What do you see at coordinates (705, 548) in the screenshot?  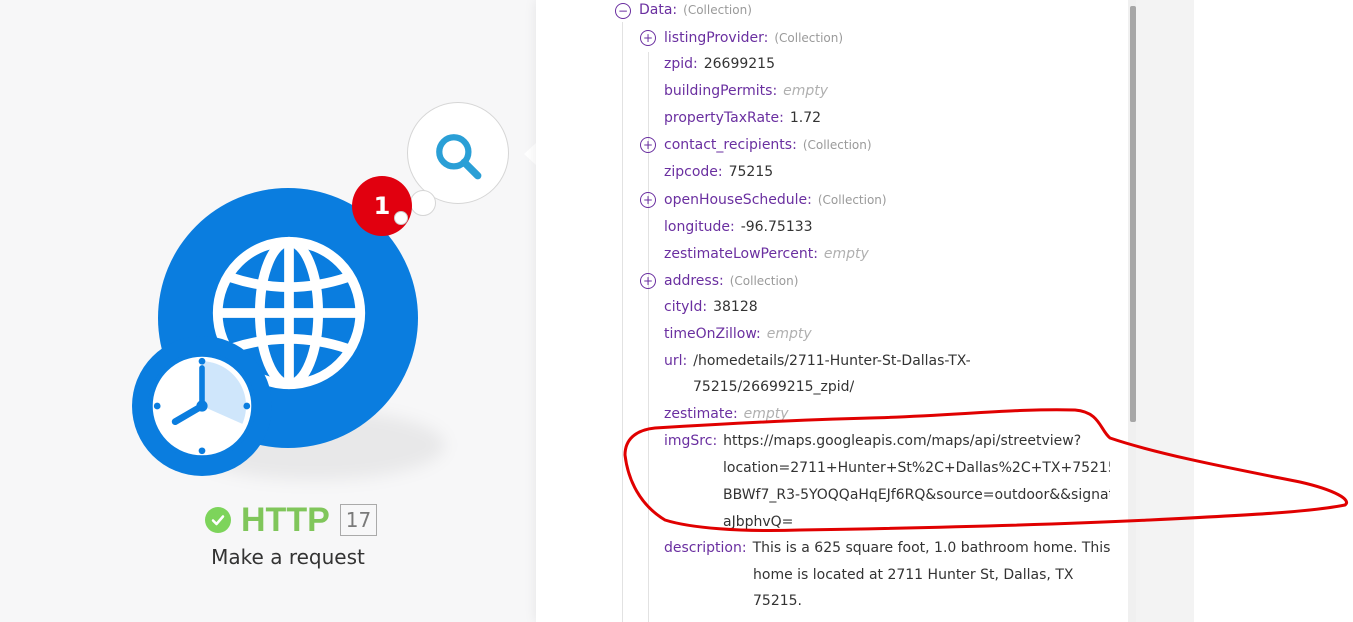 I see `tree-key: description:` at bounding box center [705, 548].